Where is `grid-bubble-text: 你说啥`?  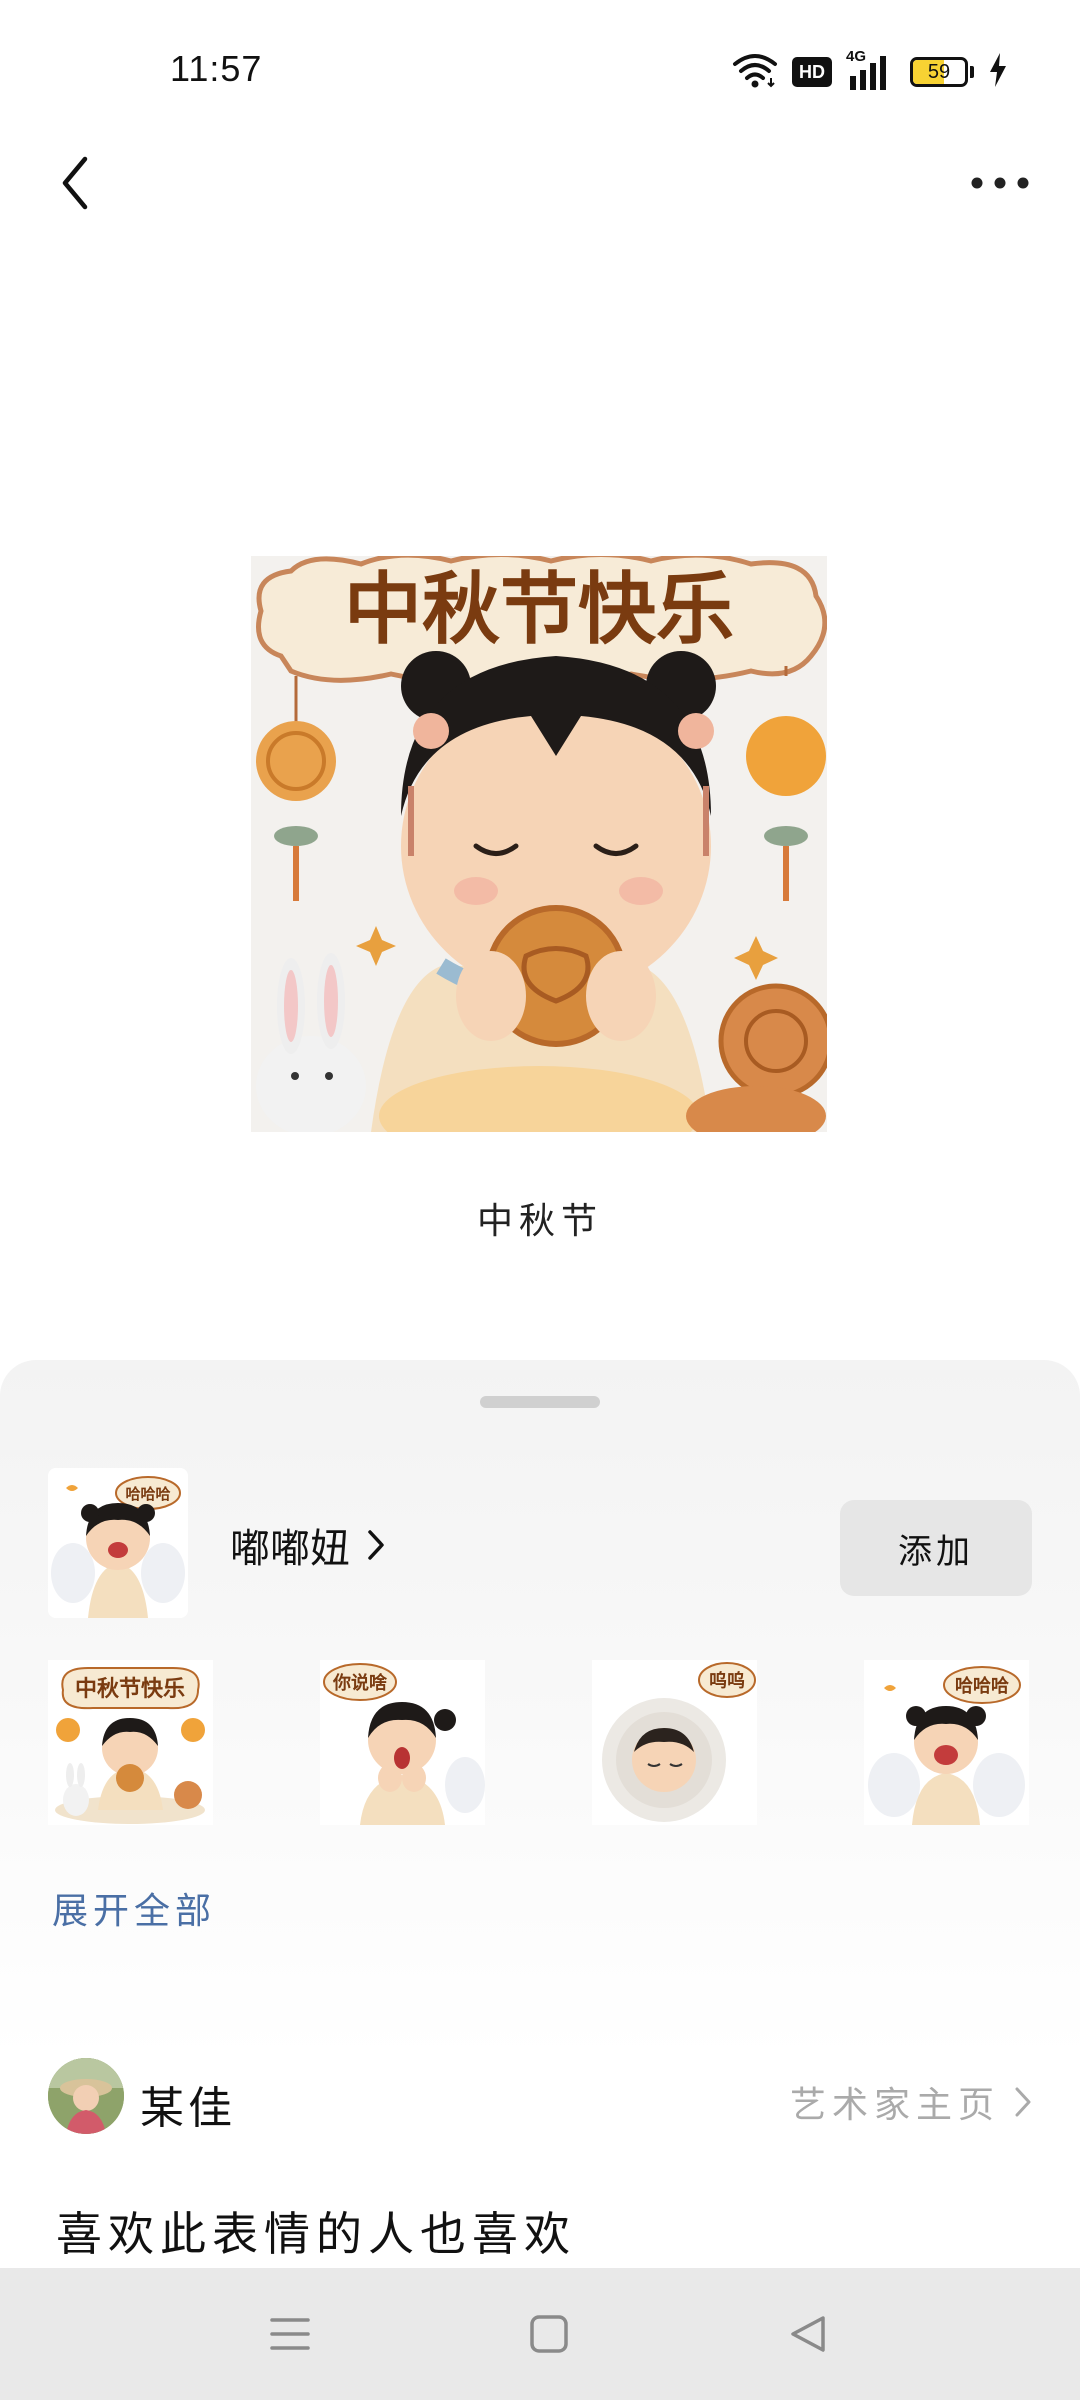 grid-bubble-text: 你说啥 is located at coordinates (359, 1683).